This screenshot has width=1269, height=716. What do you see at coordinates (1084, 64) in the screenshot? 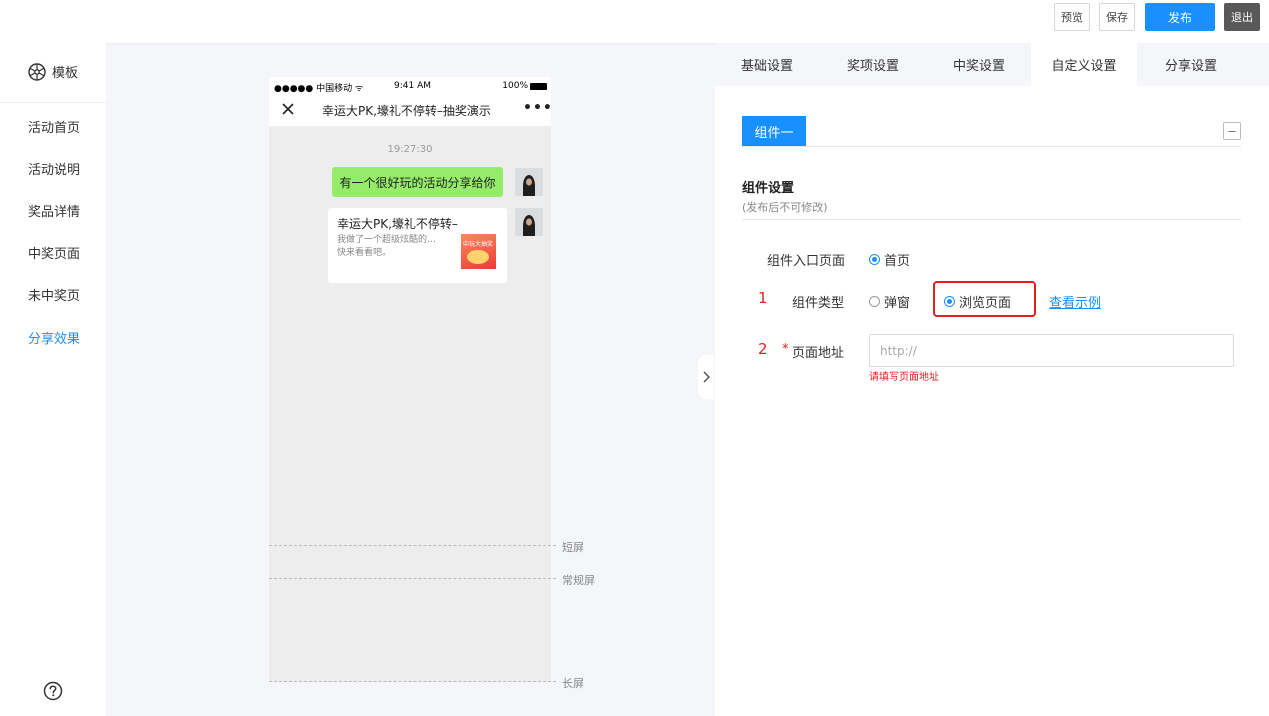
I see `tab-custom-settings: 自定义设置` at bounding box center [1084, 64].